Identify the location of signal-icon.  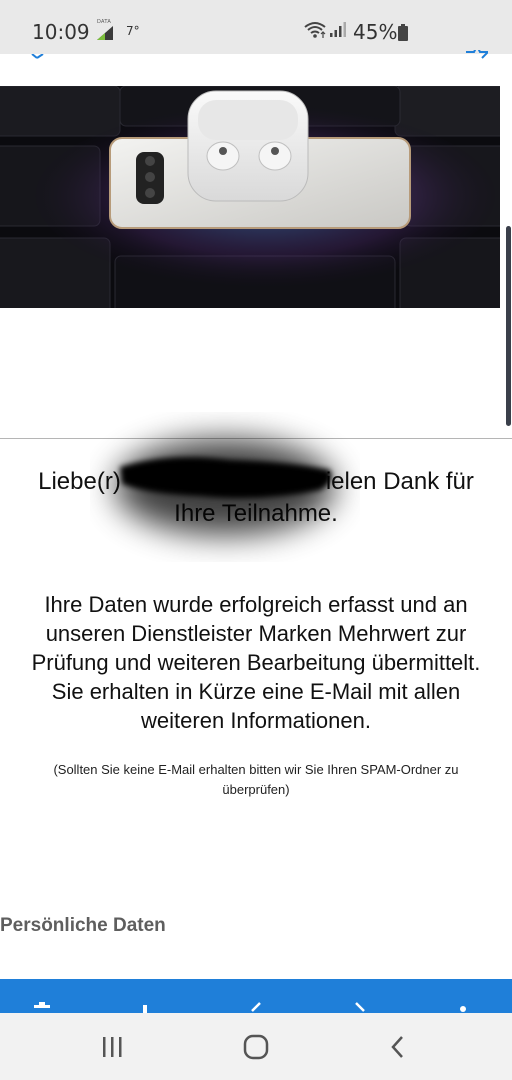
(338, 29).